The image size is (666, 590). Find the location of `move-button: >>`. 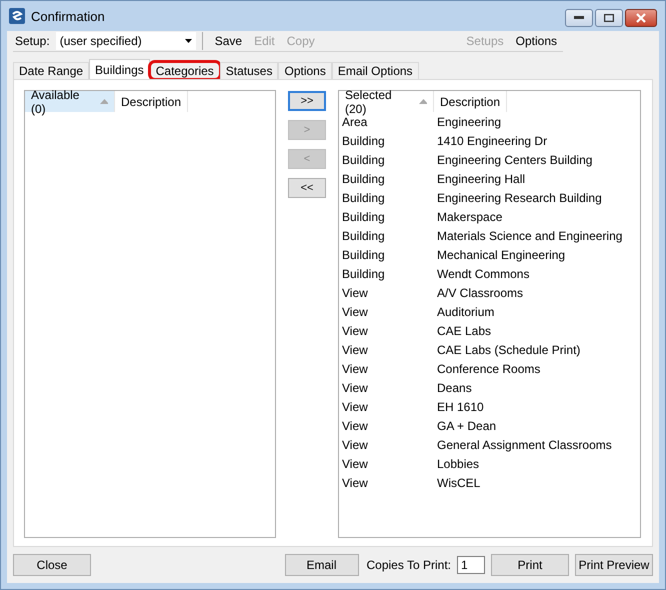

move-button: >> is located at coordinates (307, 101).